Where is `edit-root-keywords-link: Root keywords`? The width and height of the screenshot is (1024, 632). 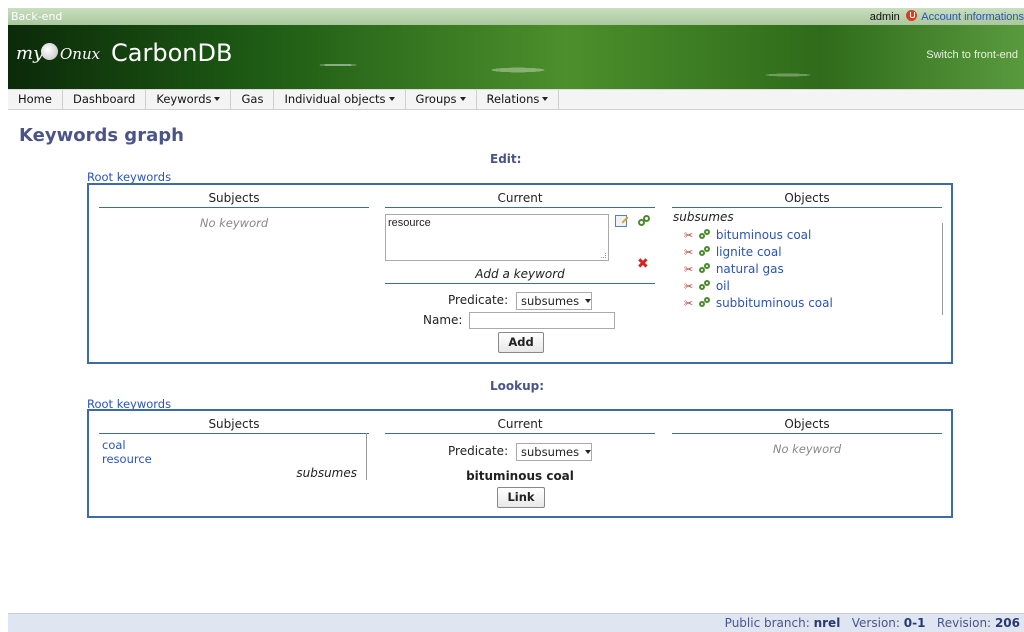 edit-root-keywords-link: Root keywords is located at coordinates (129, 177).